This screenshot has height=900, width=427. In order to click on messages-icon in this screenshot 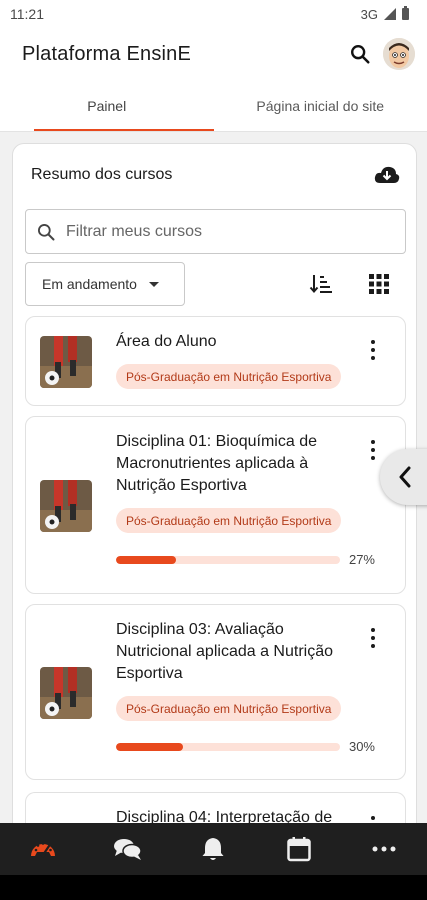, I will do `click(128, 849)`.